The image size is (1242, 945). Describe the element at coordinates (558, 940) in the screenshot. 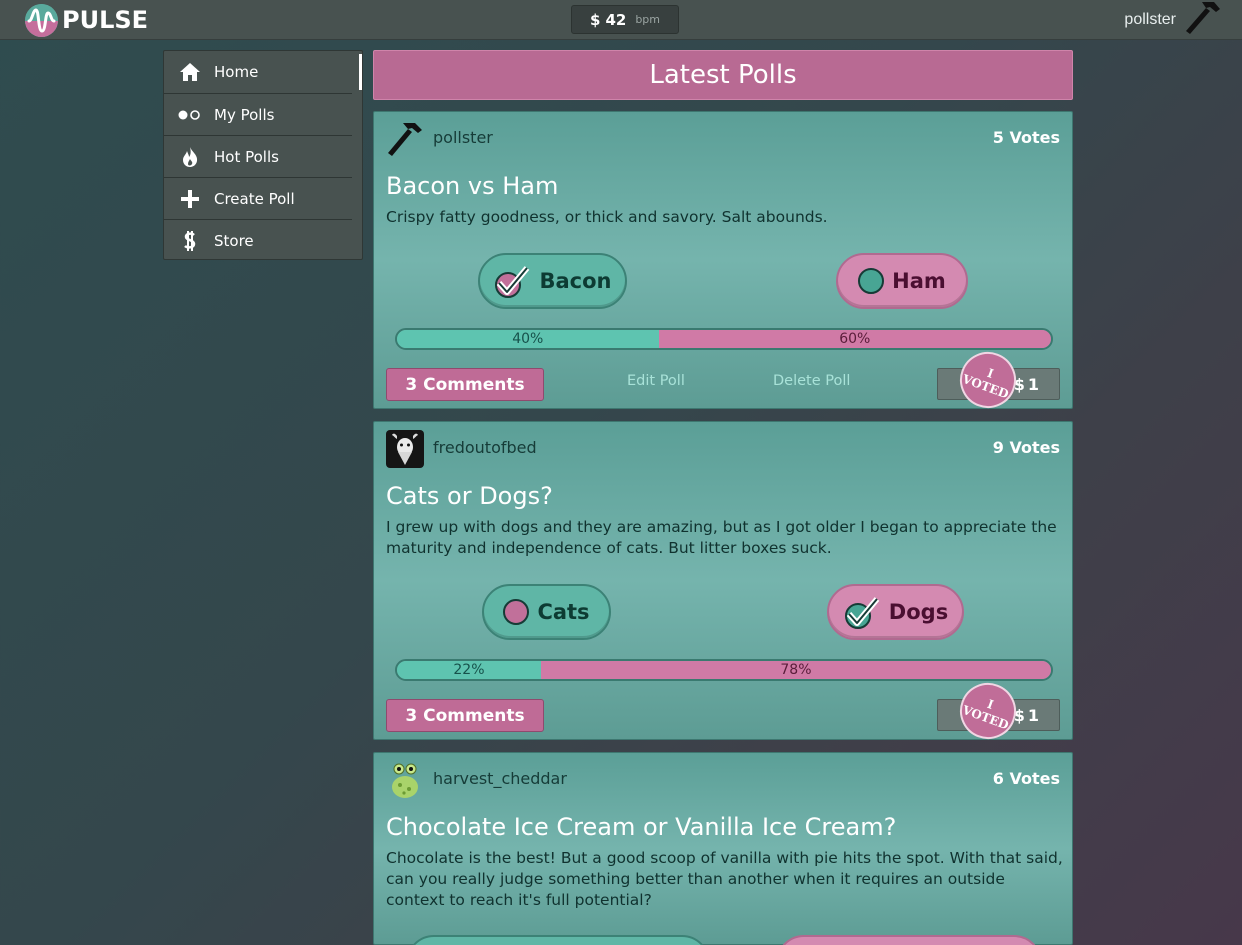

I see `option-a-button` at that location.